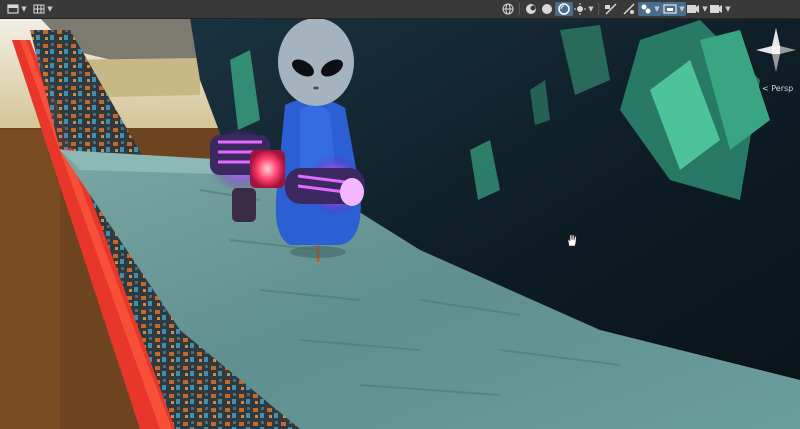  I want to click on tool-handle-button: ▼, so click(17, 9).